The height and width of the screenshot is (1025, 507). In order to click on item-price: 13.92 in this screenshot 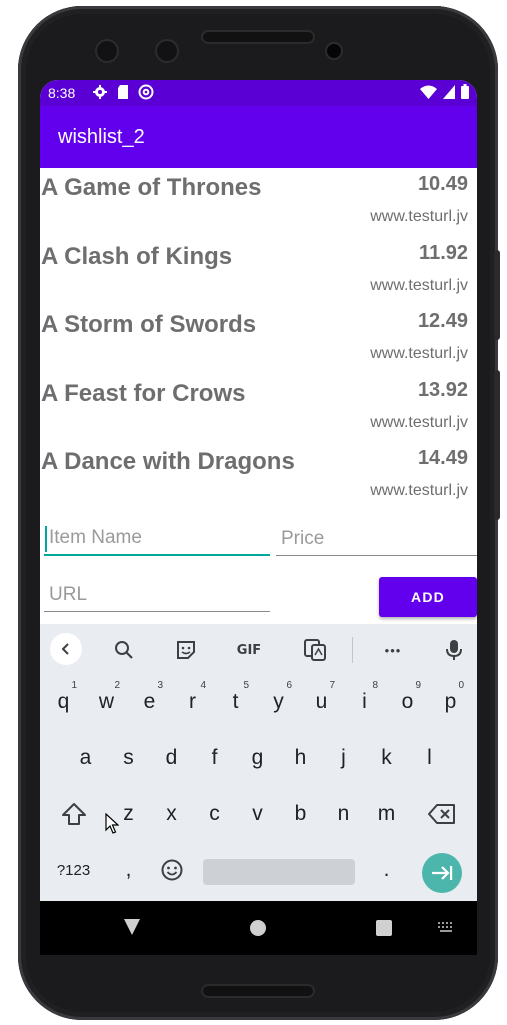, I will do `click(442, 389)`.